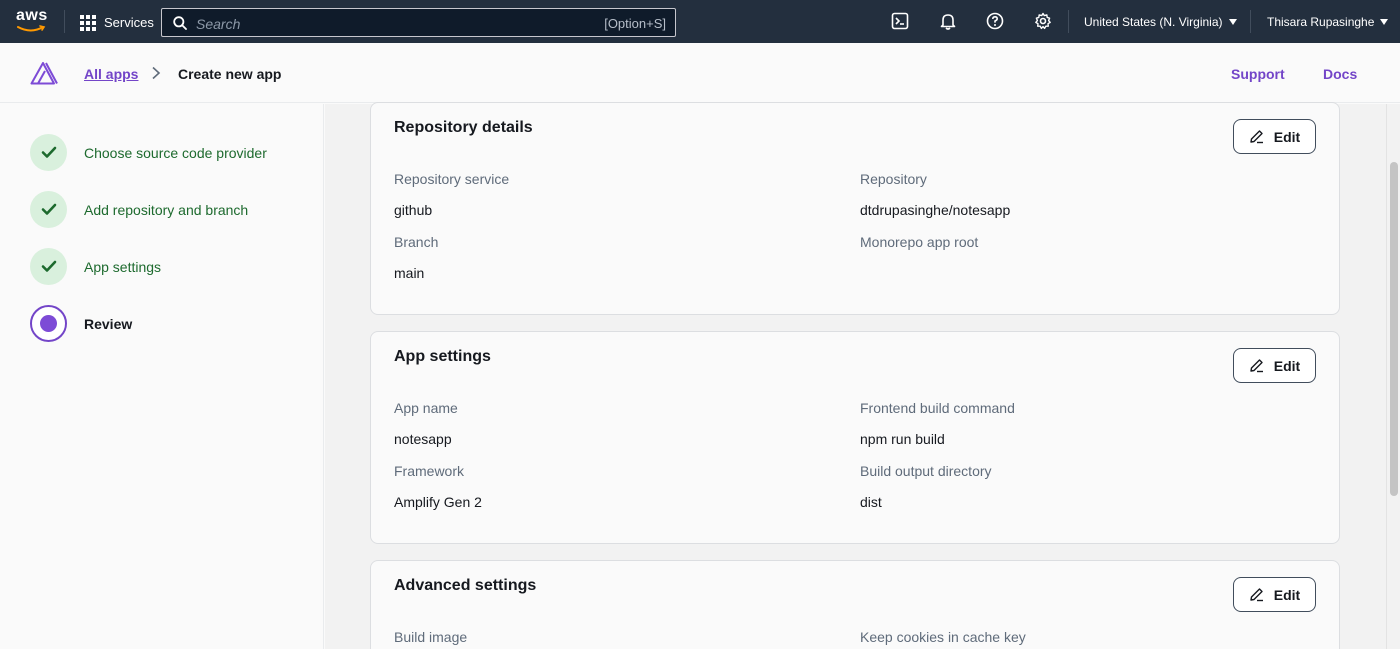 Image resolution: width=1400 pixels, height=649 pixels. I want to click on repository-service-label: Repository service, so click(452, 179).